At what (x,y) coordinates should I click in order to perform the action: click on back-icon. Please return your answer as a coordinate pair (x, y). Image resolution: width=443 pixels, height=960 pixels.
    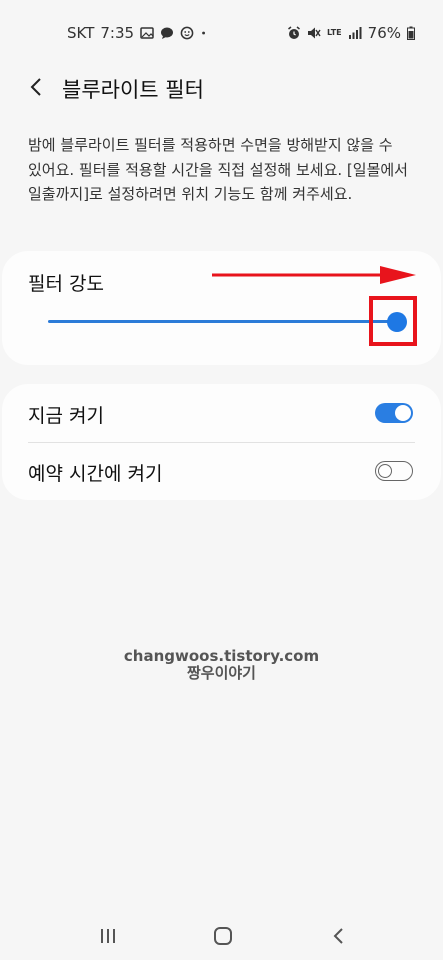
    Looking at the image, I should click on (339, 936).